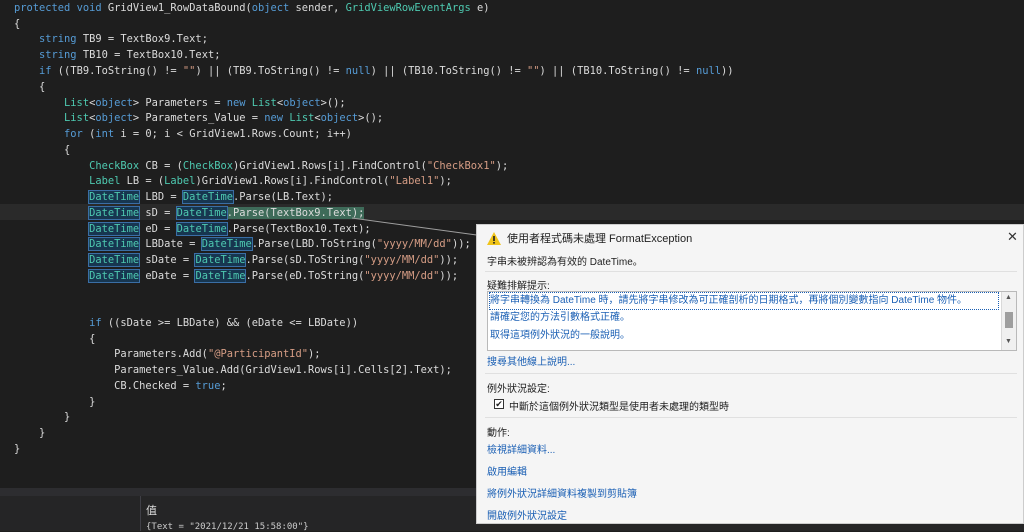 This screenshot has width=1024, height=532. What do you see at coordinates (117, 55) in the screenshot?
I see `code-line: string TB10 = TextBox10.Text;` at bounding box center [117, 55].